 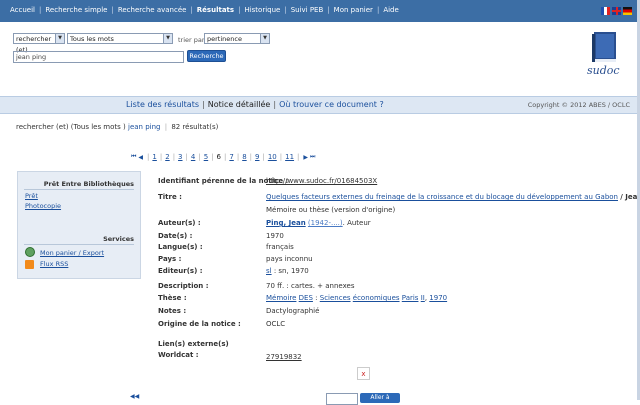 What do you see at coordinates (438, 298) in the screenshot?
I see `thesis-link: 1970` at bounding box center [438, 298].